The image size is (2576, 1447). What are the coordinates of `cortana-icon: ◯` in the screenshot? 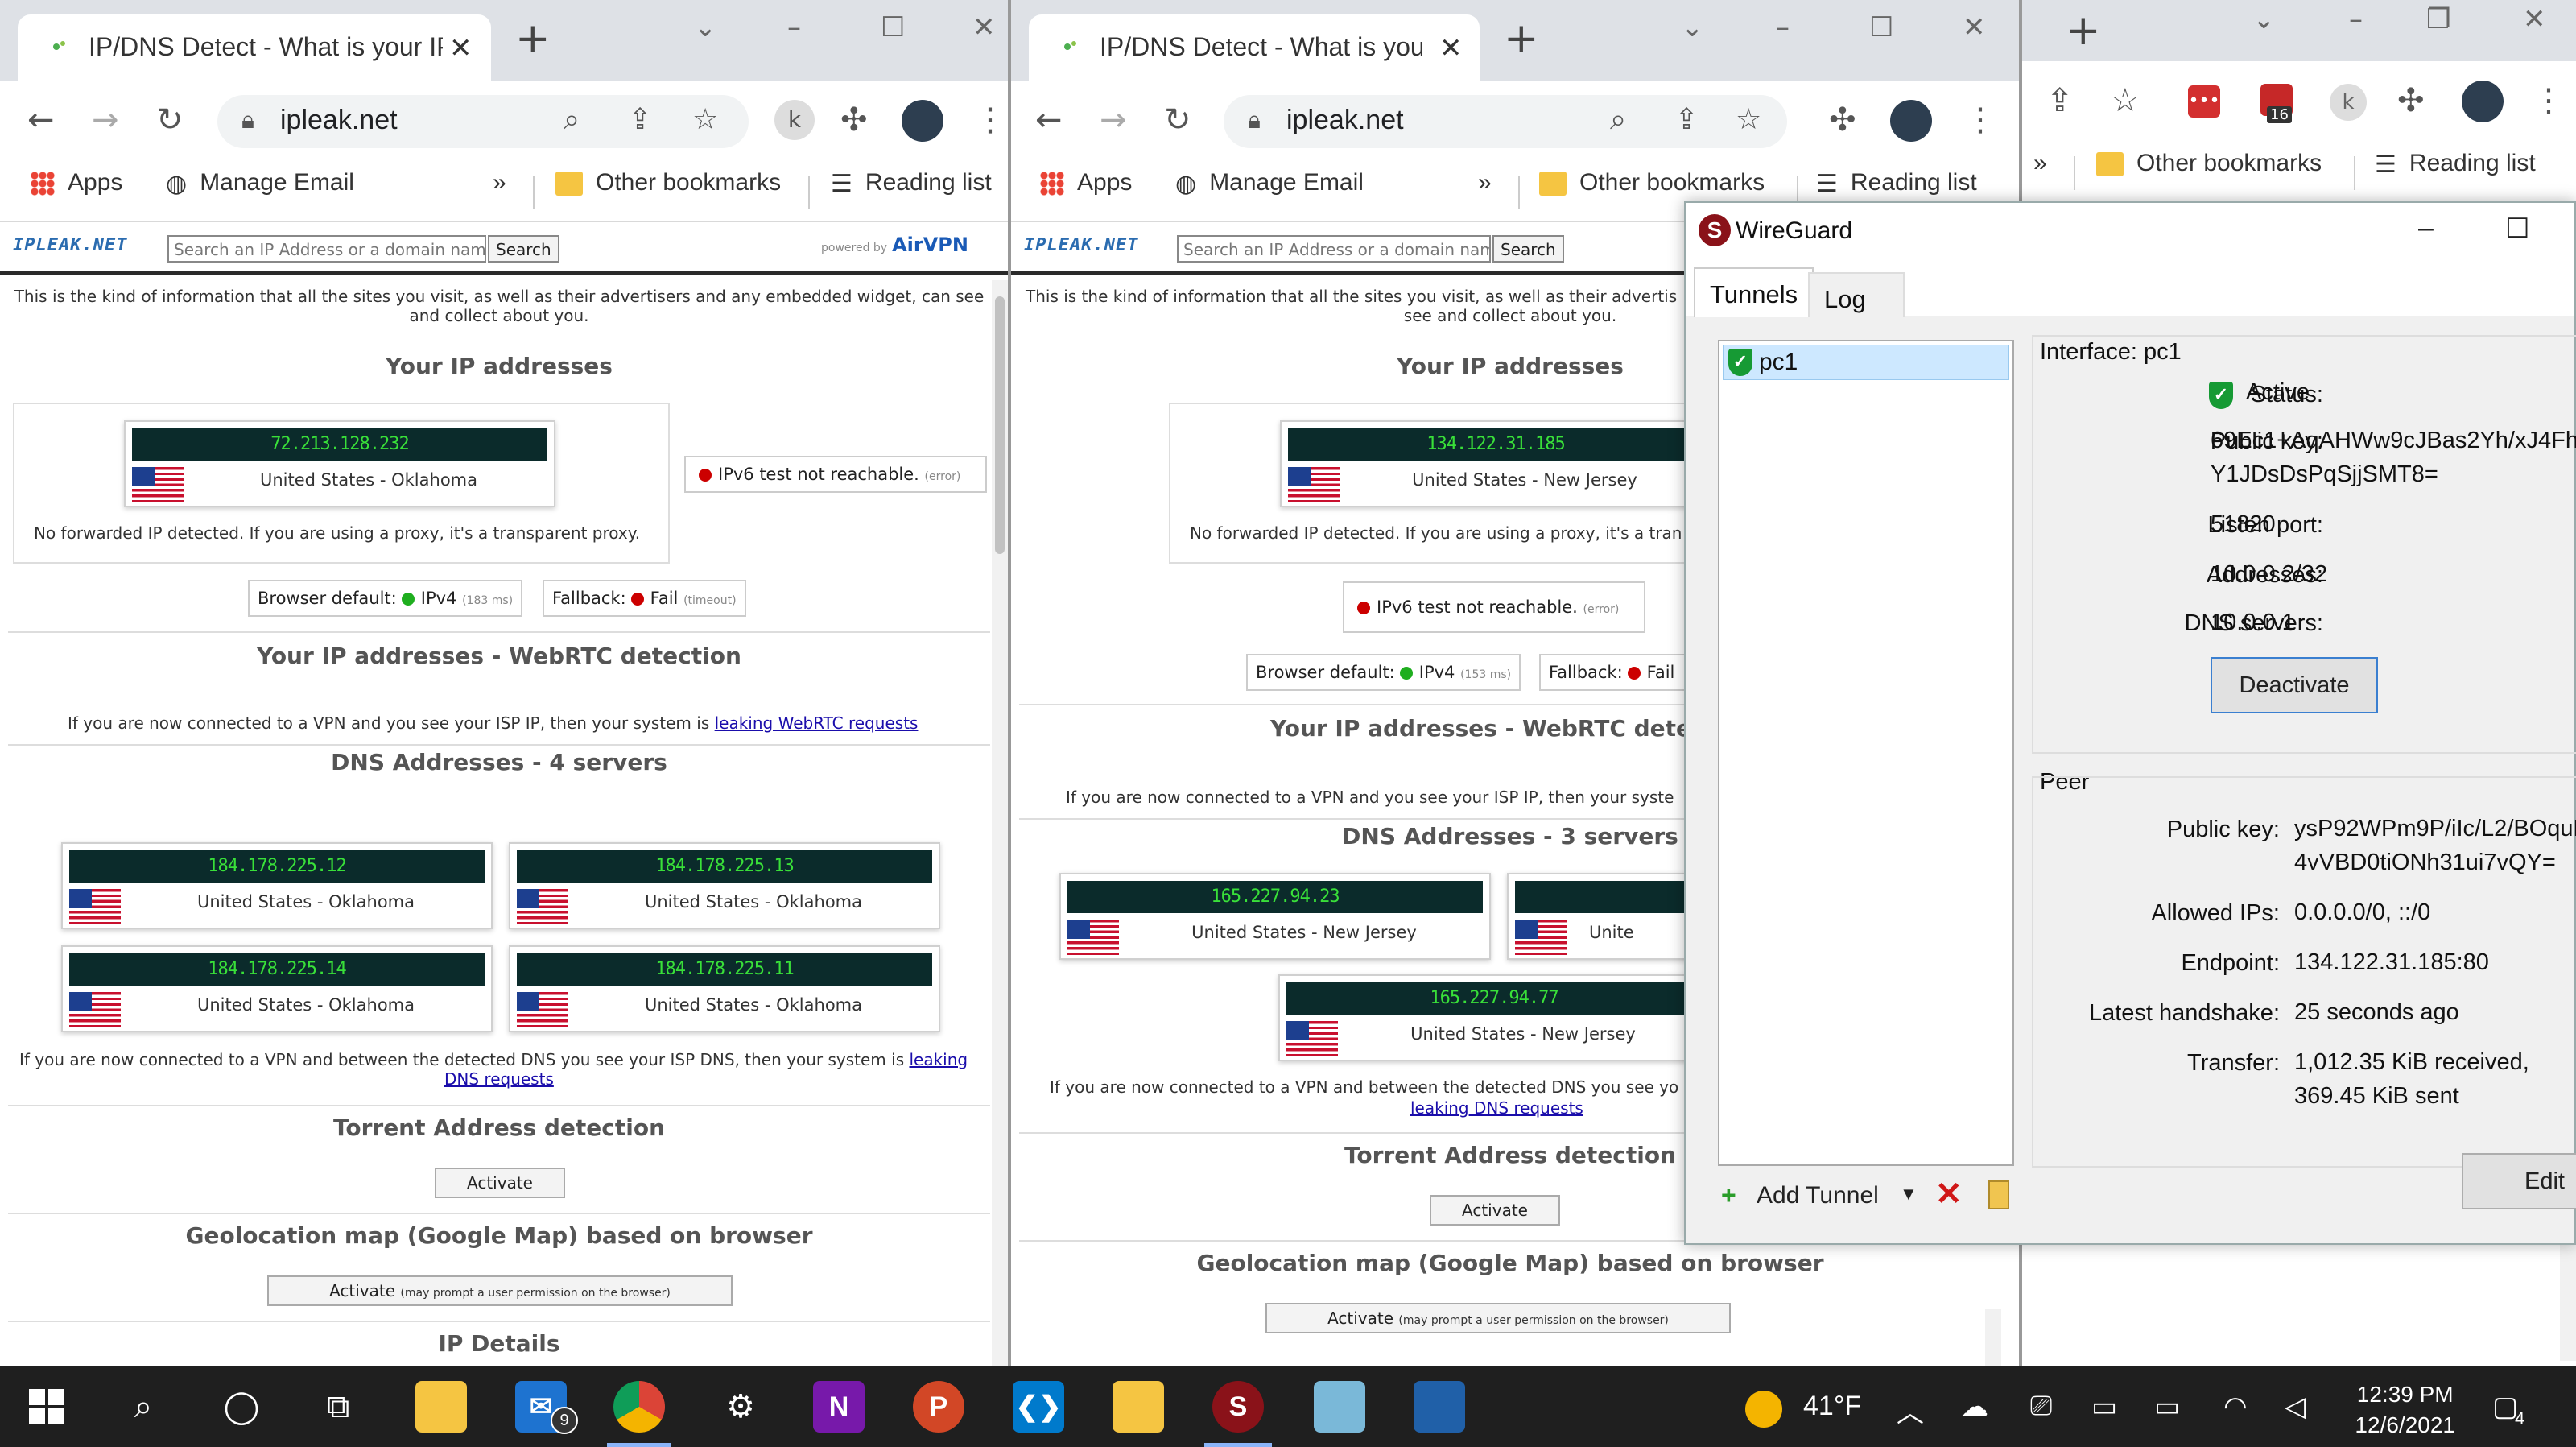 It's located at (242, 1406).